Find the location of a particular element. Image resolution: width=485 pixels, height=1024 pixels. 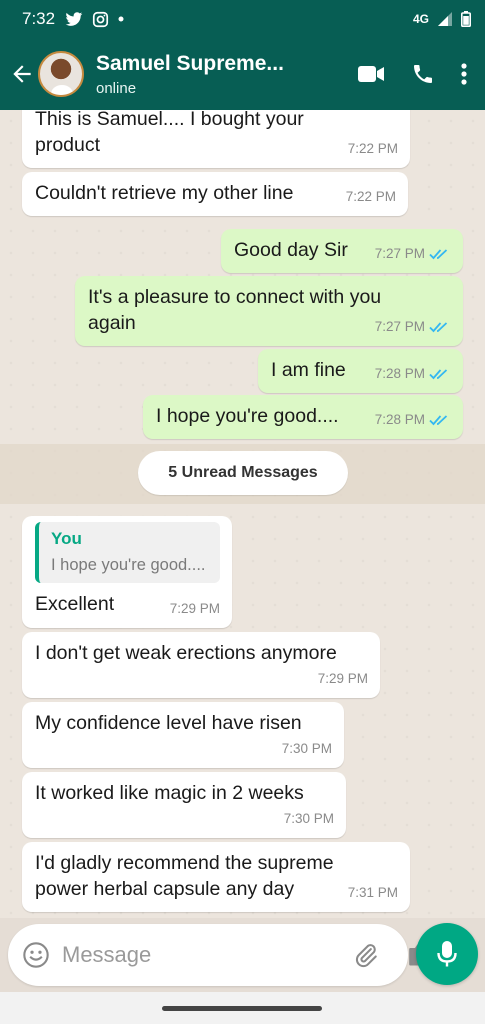

emoji-icon is located at coordinates (36, 955).